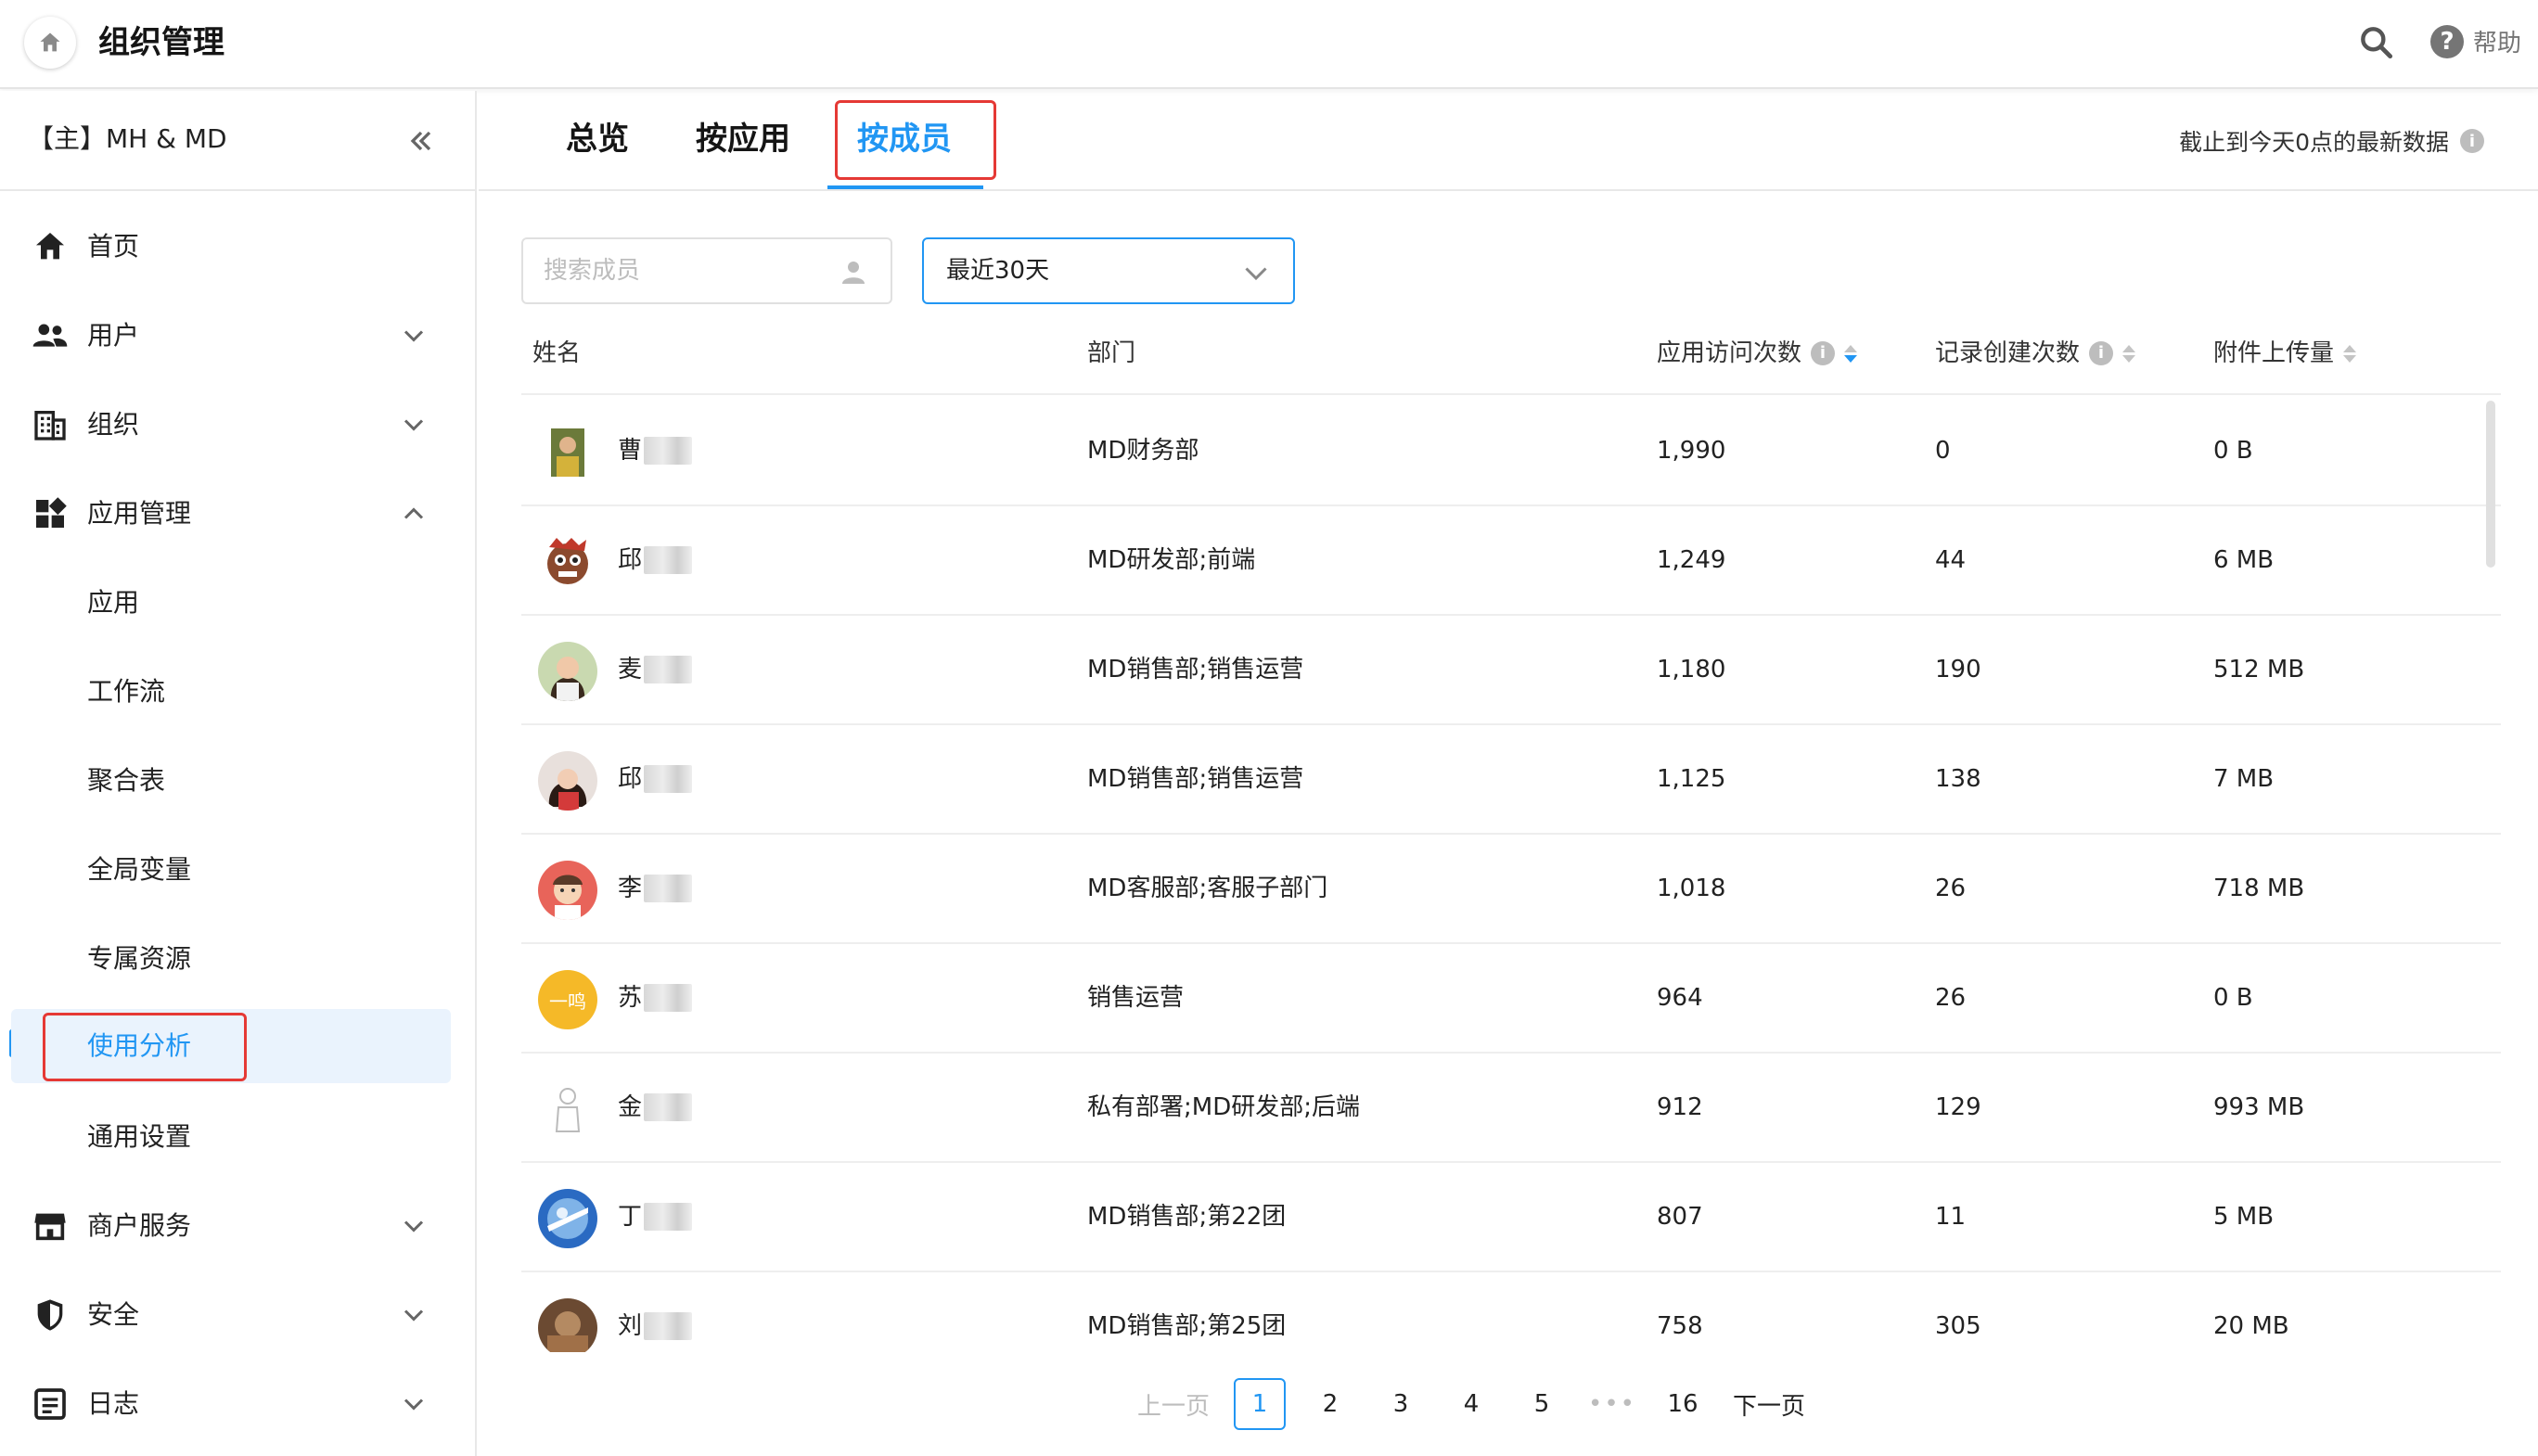  I want to click on next-page-button: 下一页, so click(1769, 1404).